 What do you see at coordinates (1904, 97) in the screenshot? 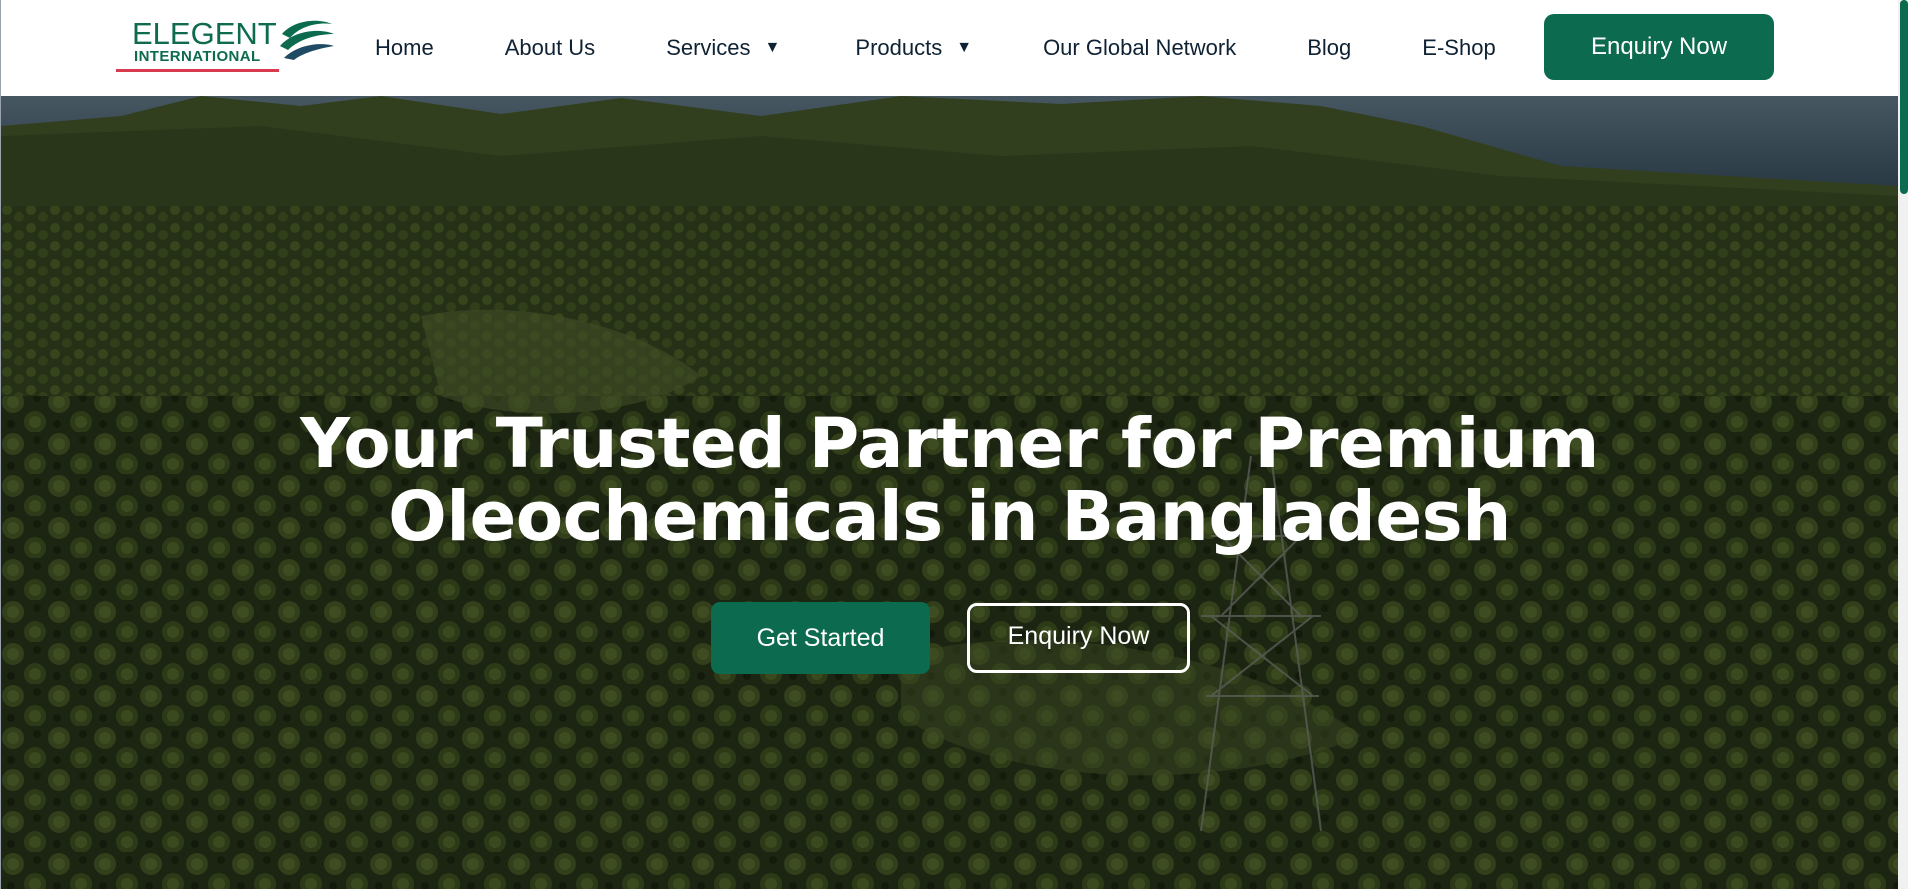
I see `scrollbar-thumb` at bounding box center [1904, 97].